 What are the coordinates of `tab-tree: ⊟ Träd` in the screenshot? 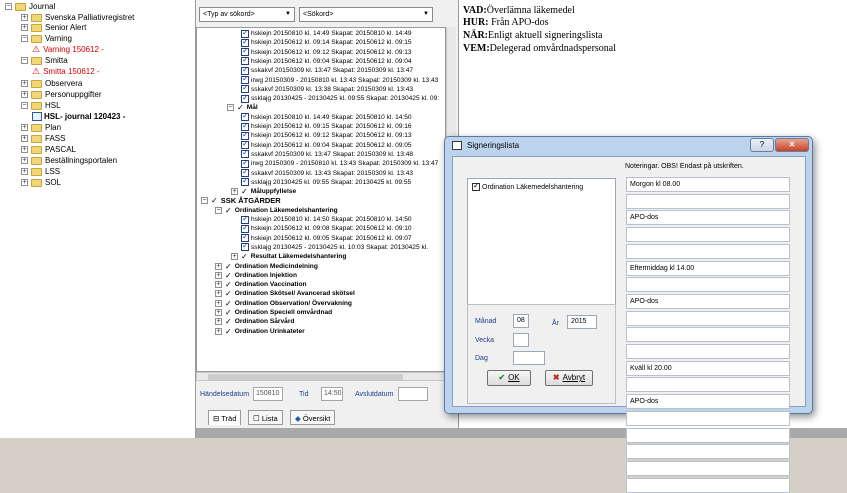 It's located at (225, 417).